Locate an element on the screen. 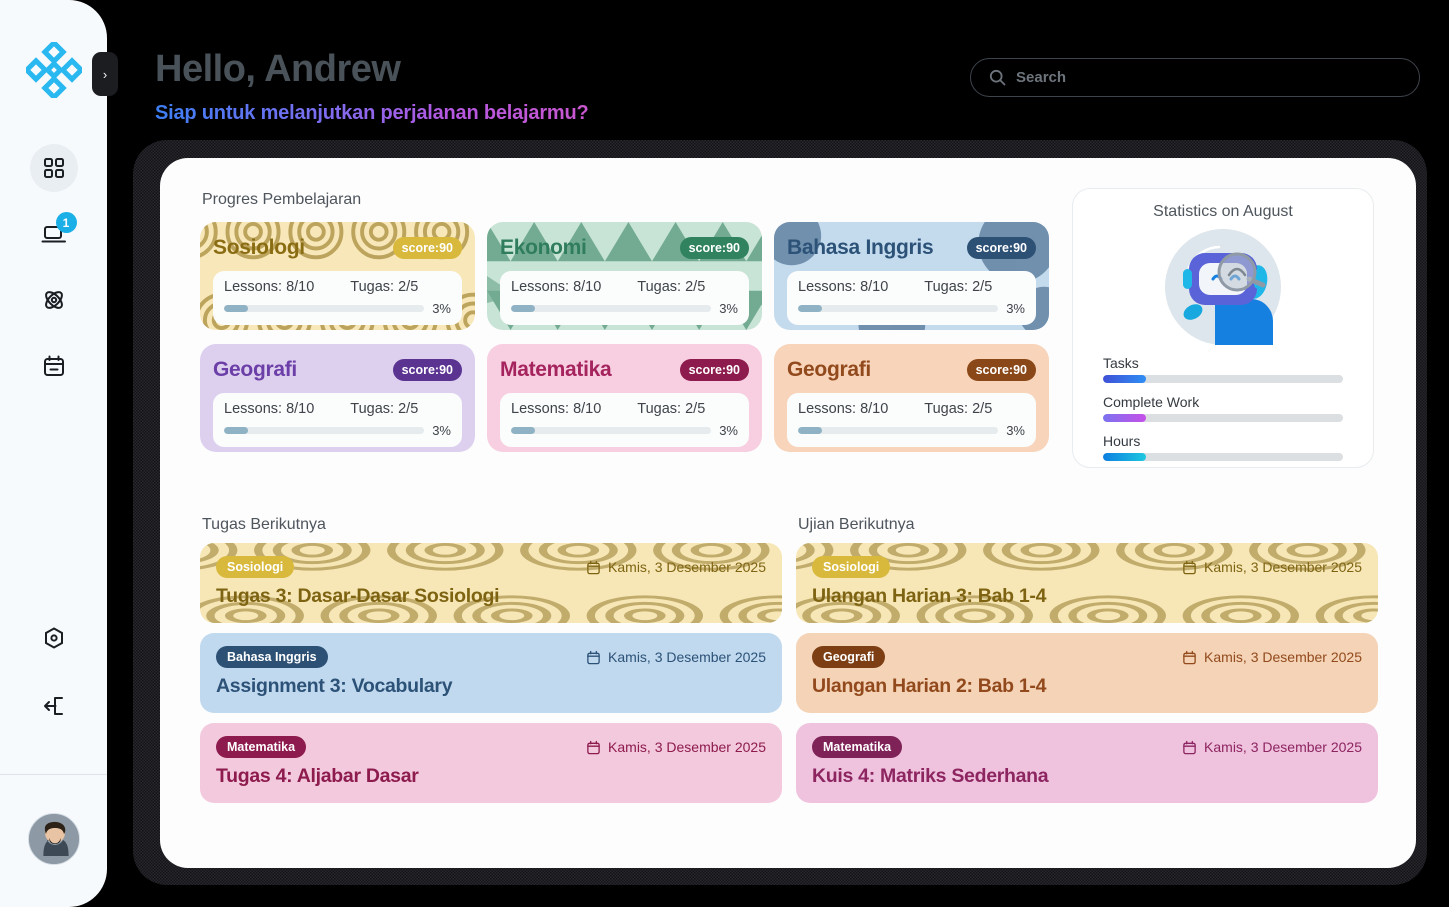 The image size is (1449, 907). sidebar-item-science is located at coordinates (54, 300).